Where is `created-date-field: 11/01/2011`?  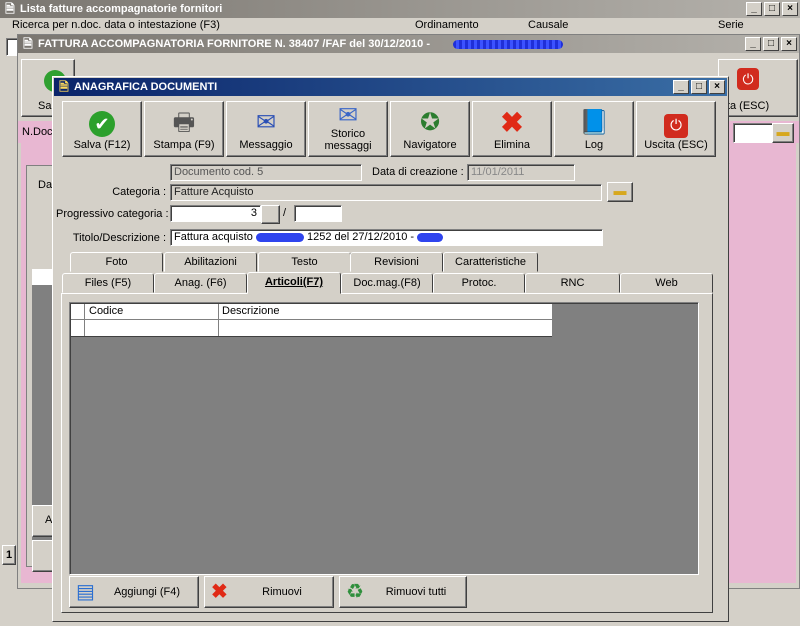
created-date-field: 11/01/2011 is located at coordinates (521, 172).